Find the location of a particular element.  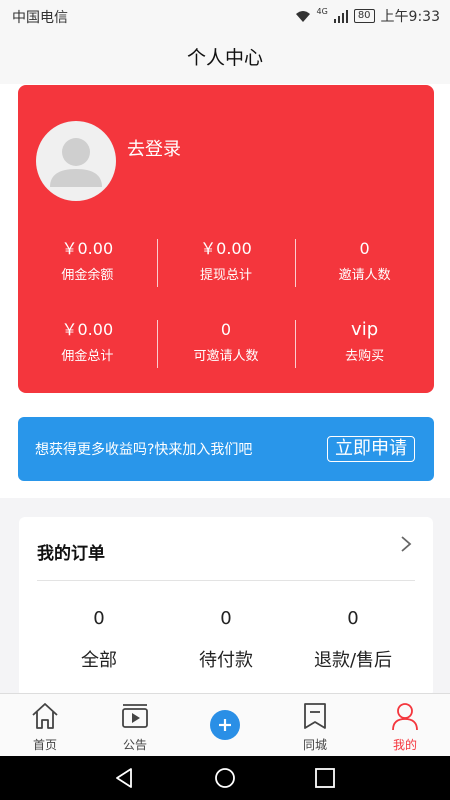

promo-banner: 想获得更多收益吗?快来加入我们吧 立即申请 is located at coordinates (226, 449).